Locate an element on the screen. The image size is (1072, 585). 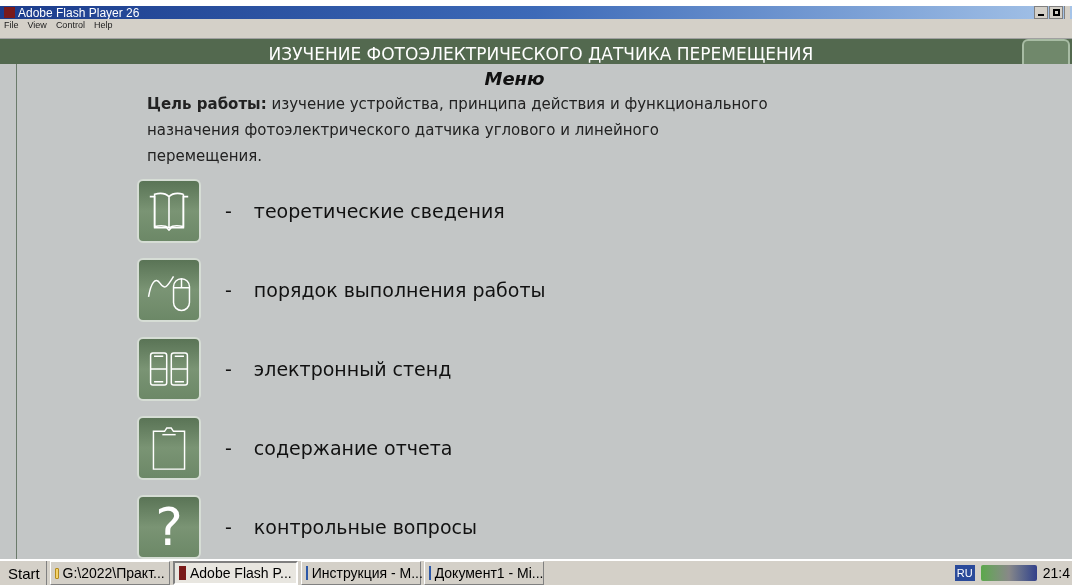
menu-item: File is located at coordinates (11, 26).